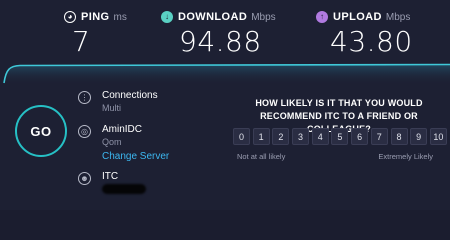 The height and width of the screenshot is (240, 450). What do you see at coordinates (84, 178) in the screenshot?
I see `person-icon: ☻` at bounding box center [84, 178].